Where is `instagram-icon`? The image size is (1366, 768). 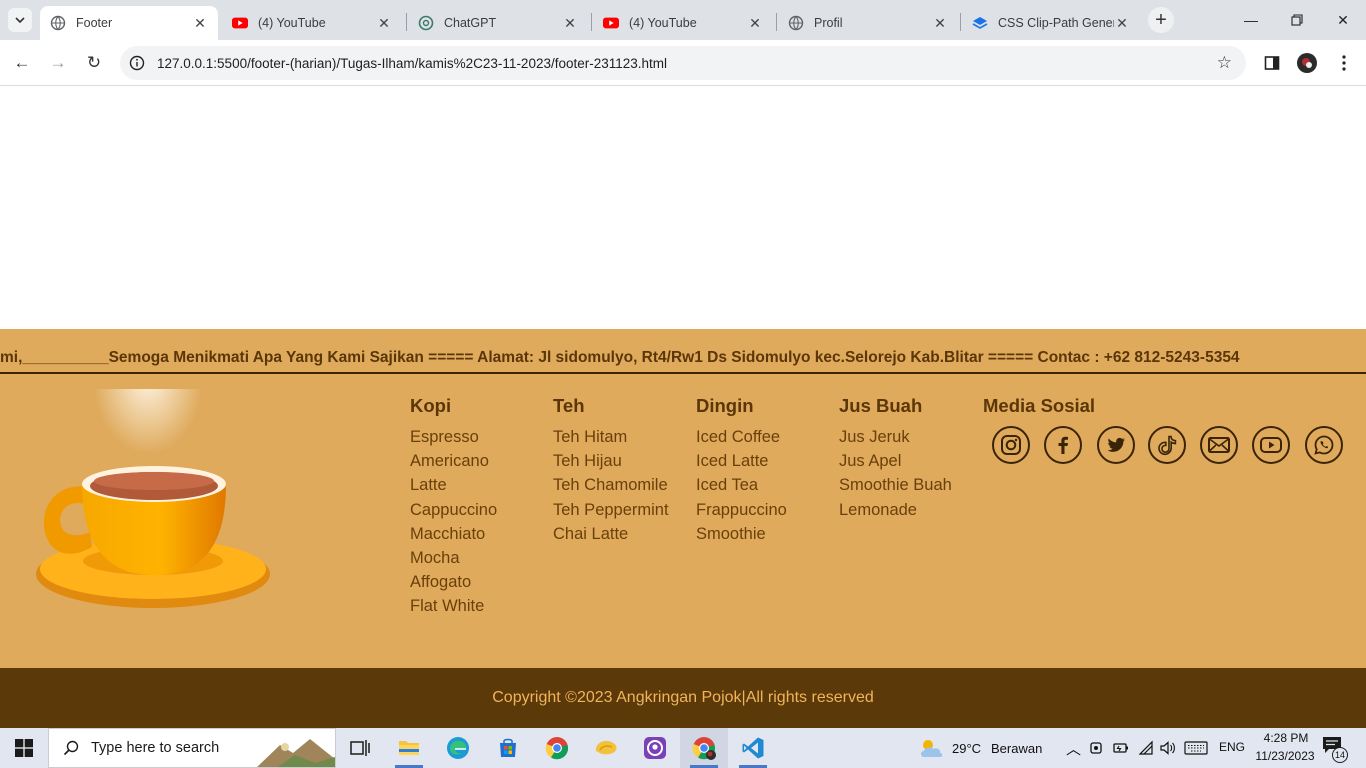 instagram-icon is located at coordinates (1011, 445).